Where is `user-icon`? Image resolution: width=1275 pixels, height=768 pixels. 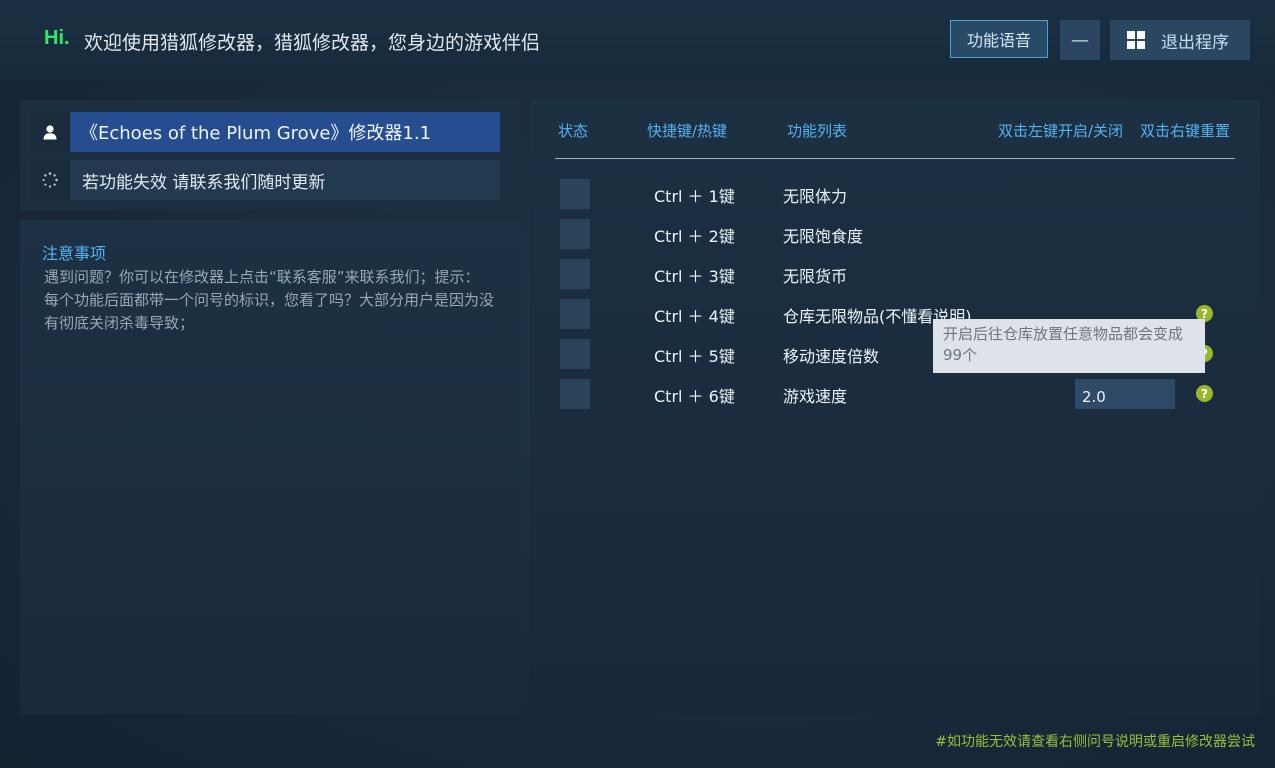
user-icon is located at coordinates (50, 132).